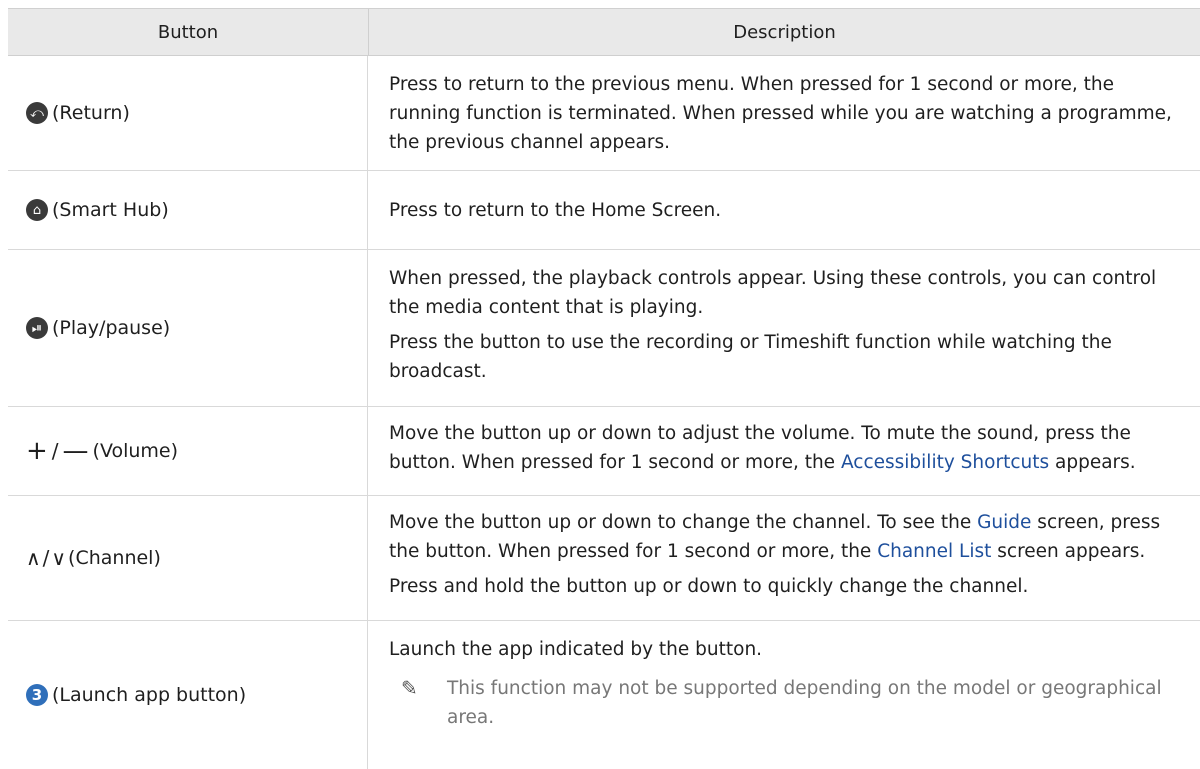 The height and width of the screenshot is (769, 1200). I want to click on guide-link: Guide, so click(1004, 522).